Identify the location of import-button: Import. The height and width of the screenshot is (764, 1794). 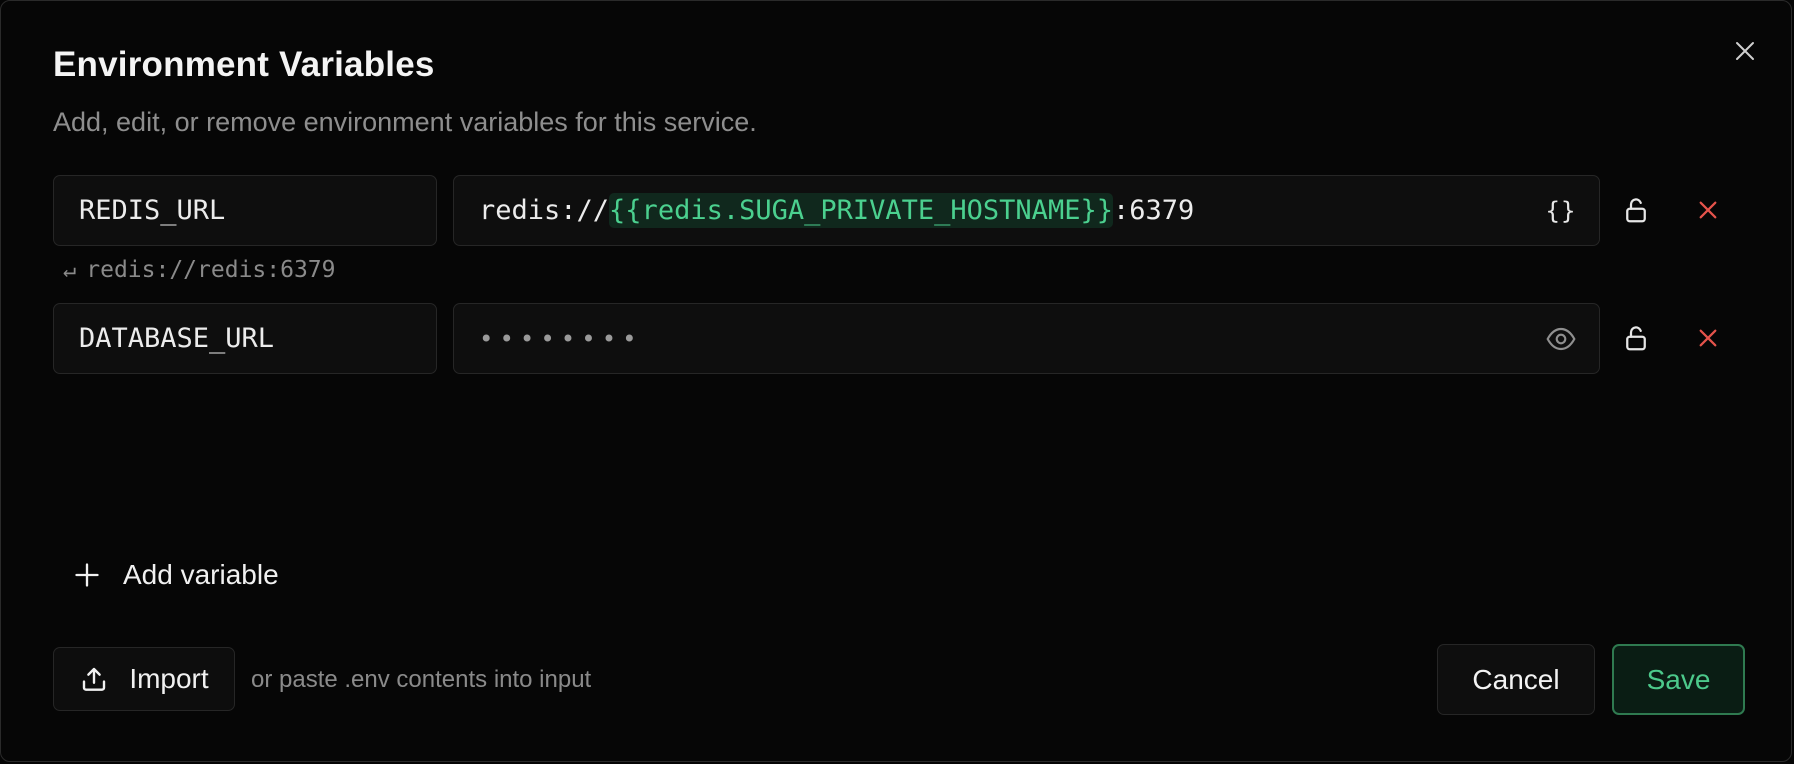
(144, 679).